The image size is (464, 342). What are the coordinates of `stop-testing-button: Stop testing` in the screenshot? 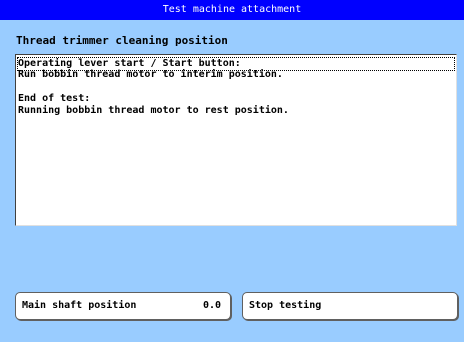 It's located at (350, 306).